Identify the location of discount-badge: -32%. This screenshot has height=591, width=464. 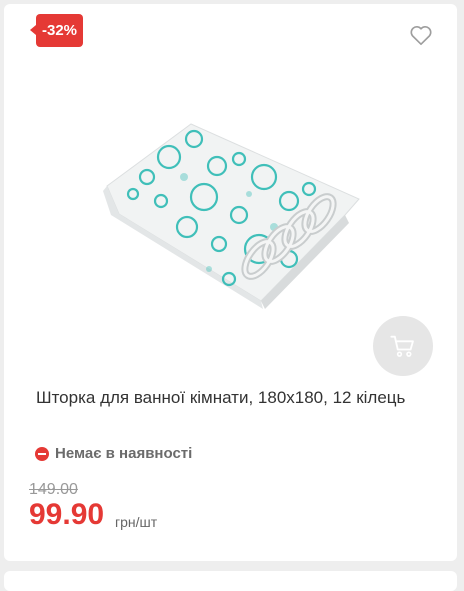
(56, 30).